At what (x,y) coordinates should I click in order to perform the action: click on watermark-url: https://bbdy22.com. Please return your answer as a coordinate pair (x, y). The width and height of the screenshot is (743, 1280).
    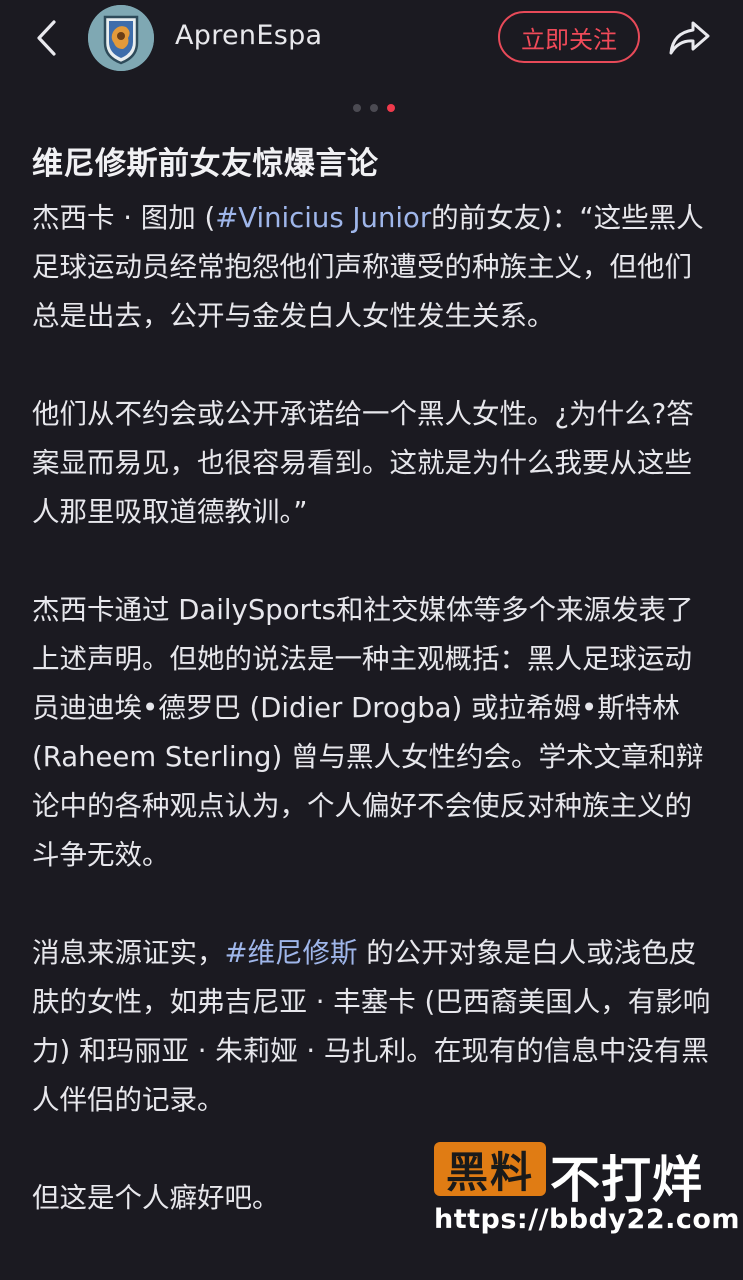
    Looking at the image, I should click on (587, 1219).